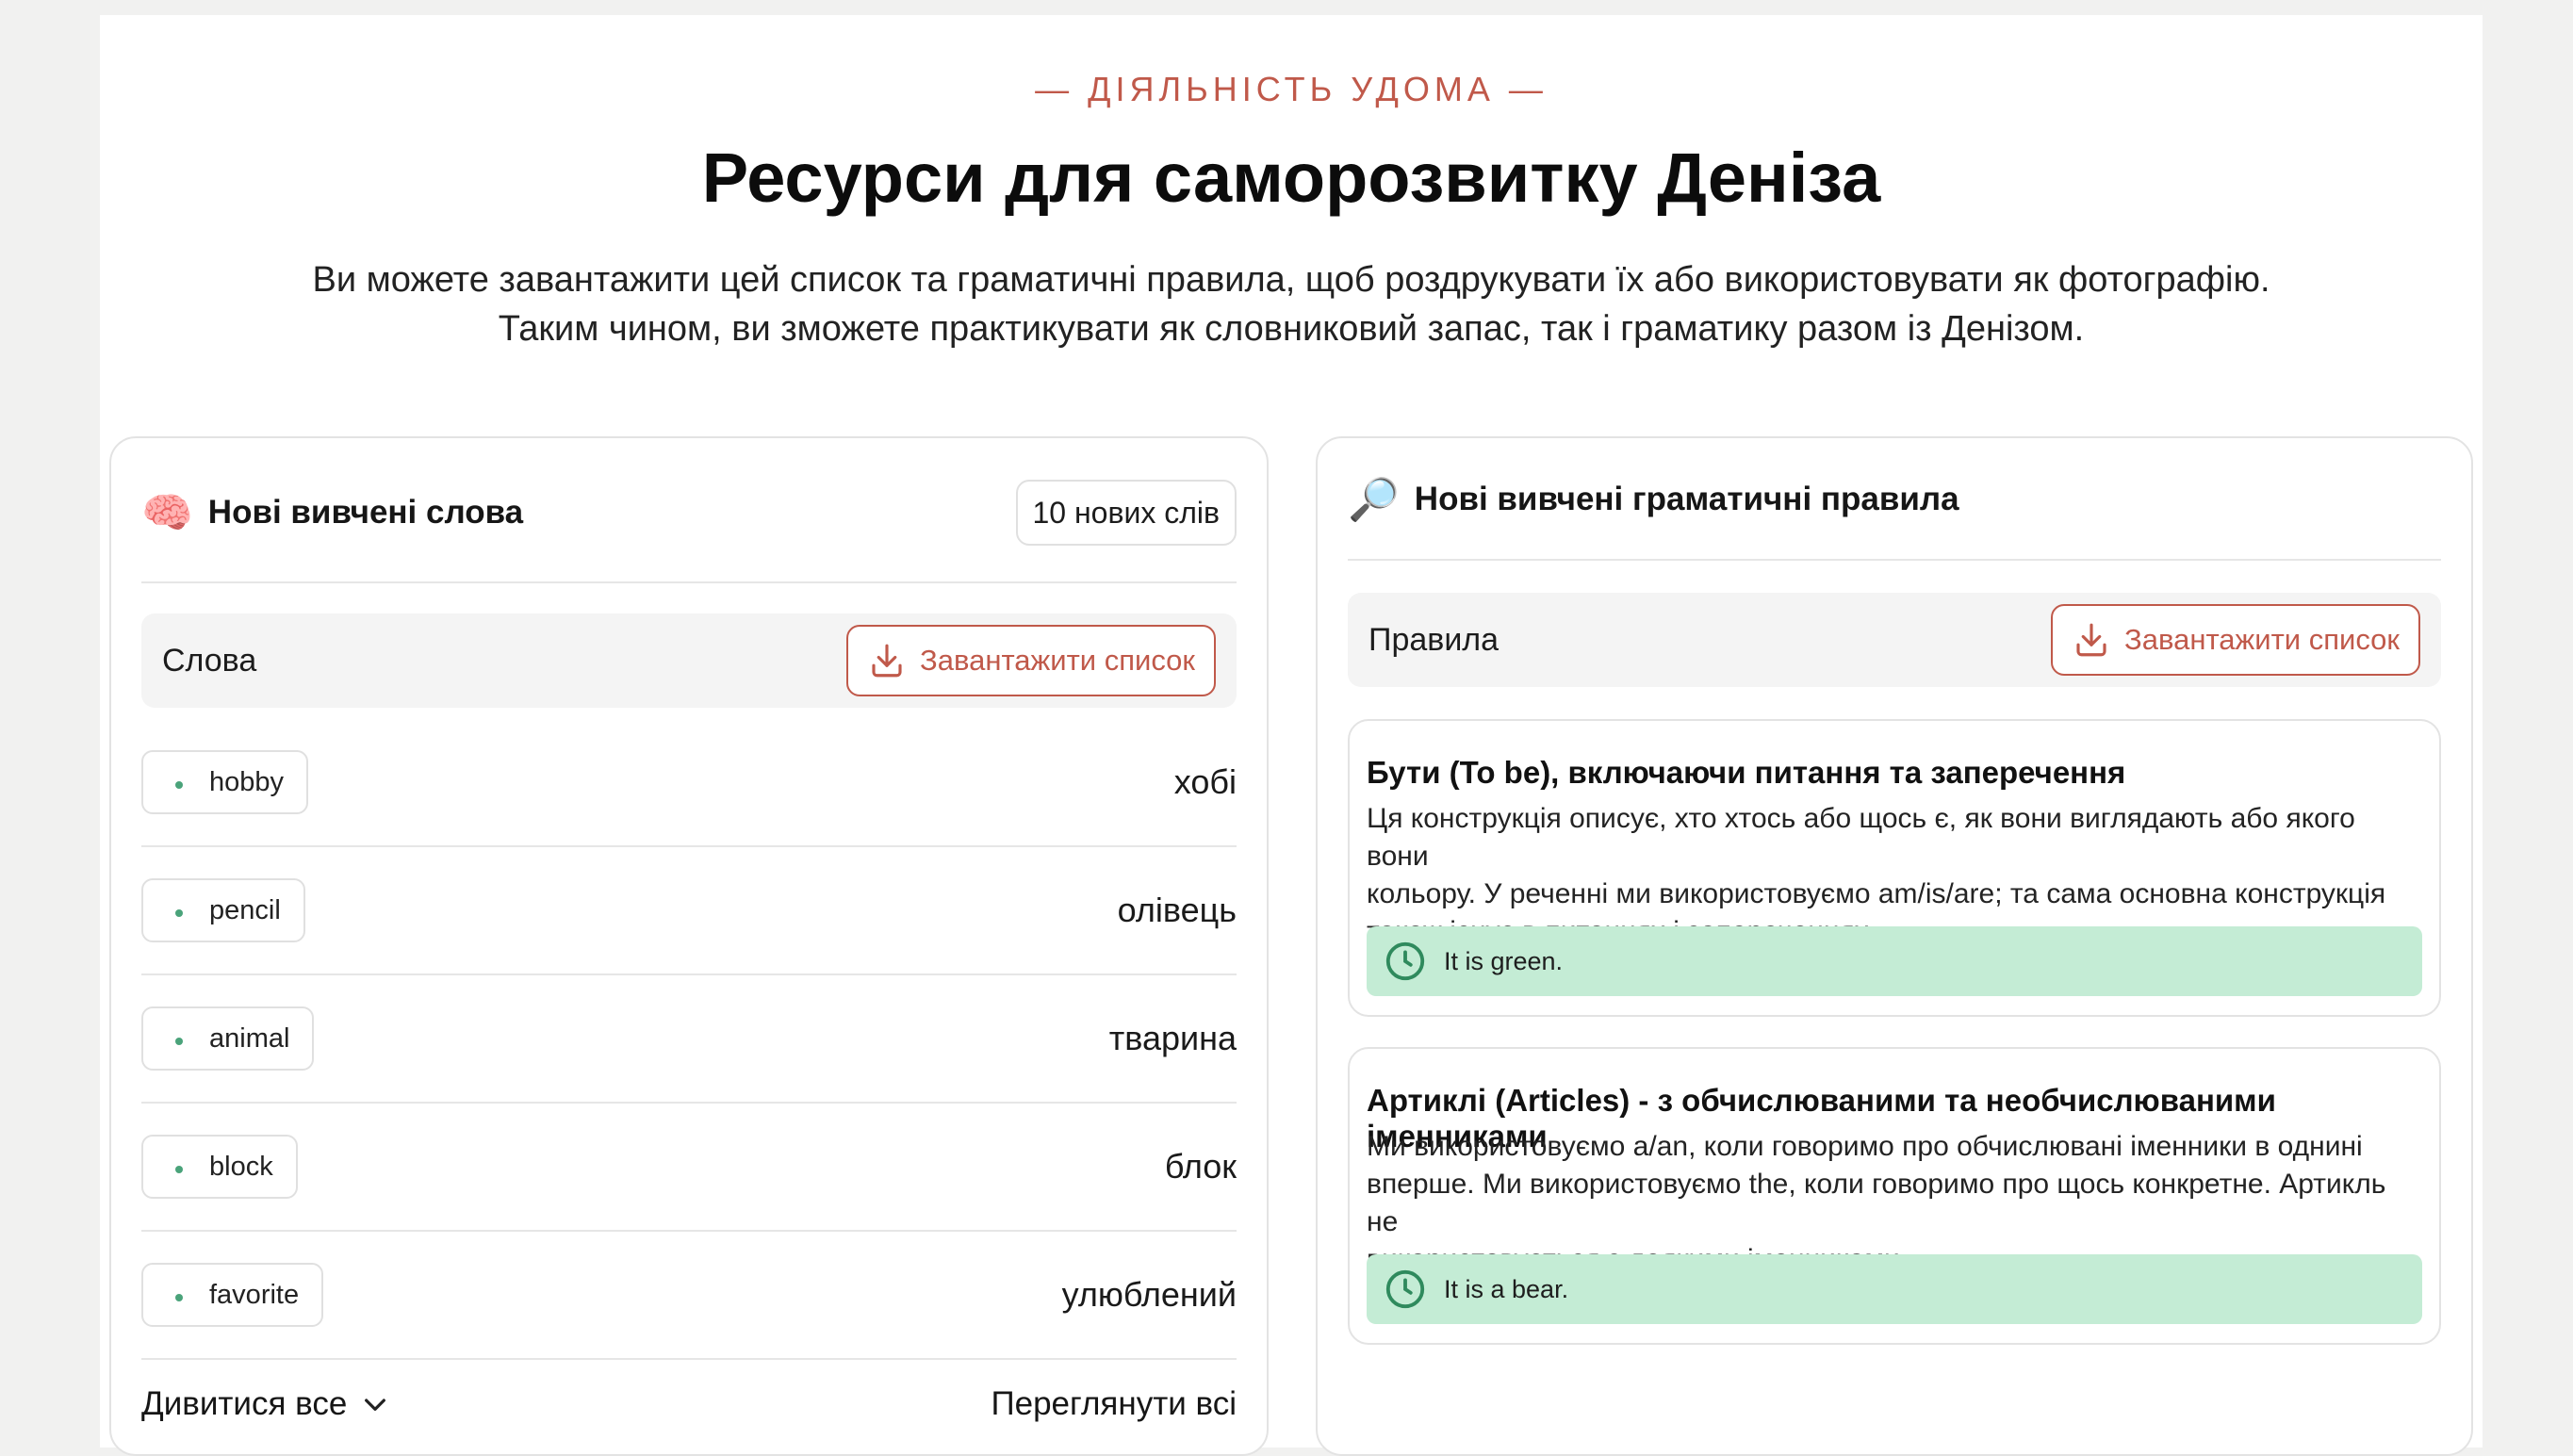  What do you see at coordinates (249, 1038) in the screenshot?
I see `word-en: animal` at bounding box center [249, 1038].